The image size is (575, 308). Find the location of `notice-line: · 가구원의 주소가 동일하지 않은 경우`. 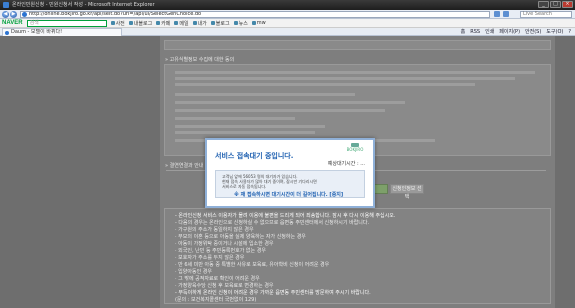

notice-line: · 가구원의 주소가 동일하지 않은 경우 is located at coordinates (214, 230).